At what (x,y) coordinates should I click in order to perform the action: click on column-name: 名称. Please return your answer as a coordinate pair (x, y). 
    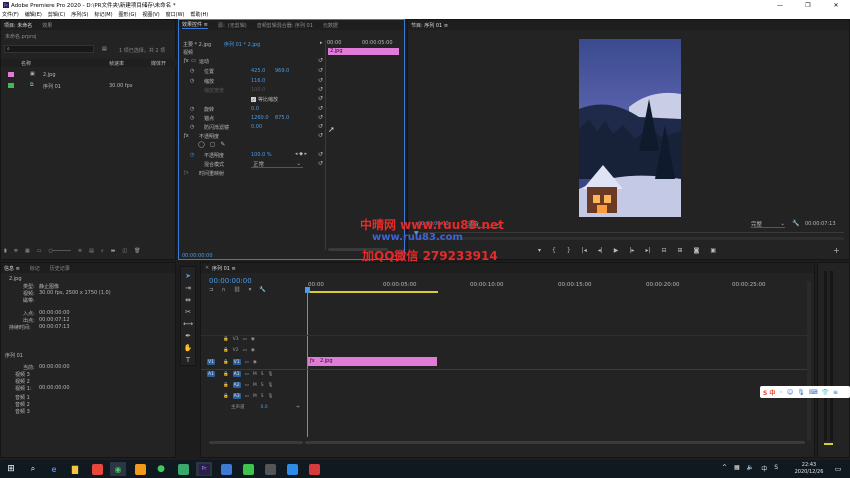
    Looking at the image, I should click on (26, 63).